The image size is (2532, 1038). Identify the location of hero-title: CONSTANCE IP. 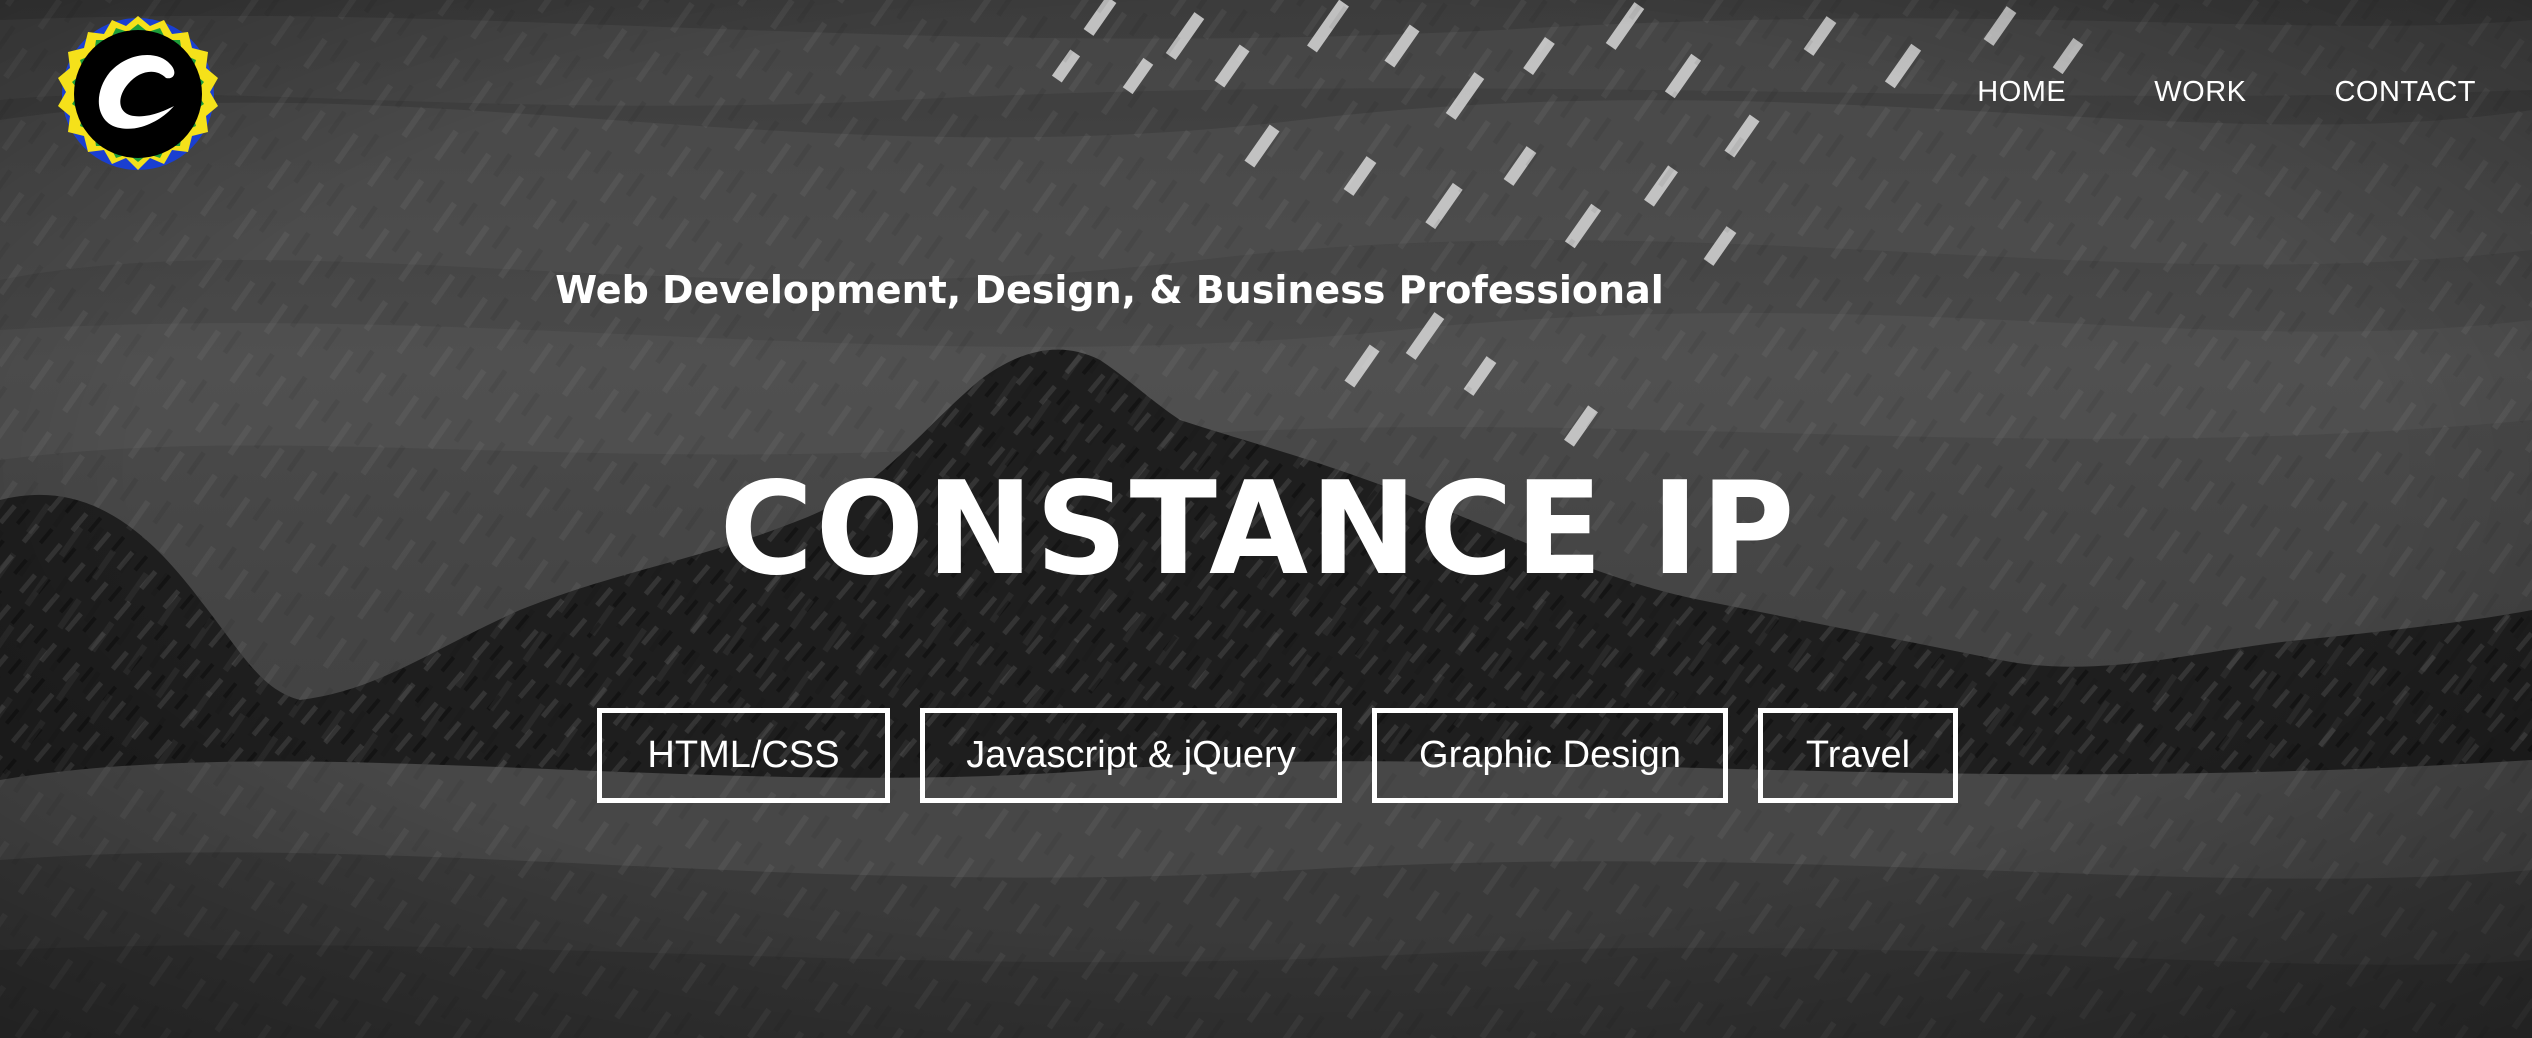
(1258, 529).